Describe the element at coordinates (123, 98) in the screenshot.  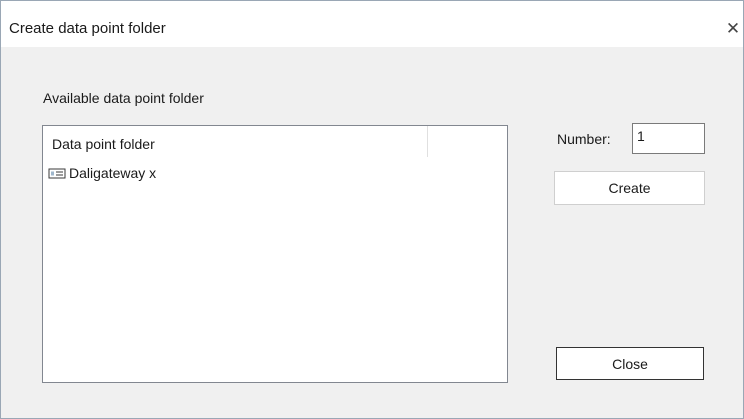
I see `available-folders-label: Available data point folder` at that location.